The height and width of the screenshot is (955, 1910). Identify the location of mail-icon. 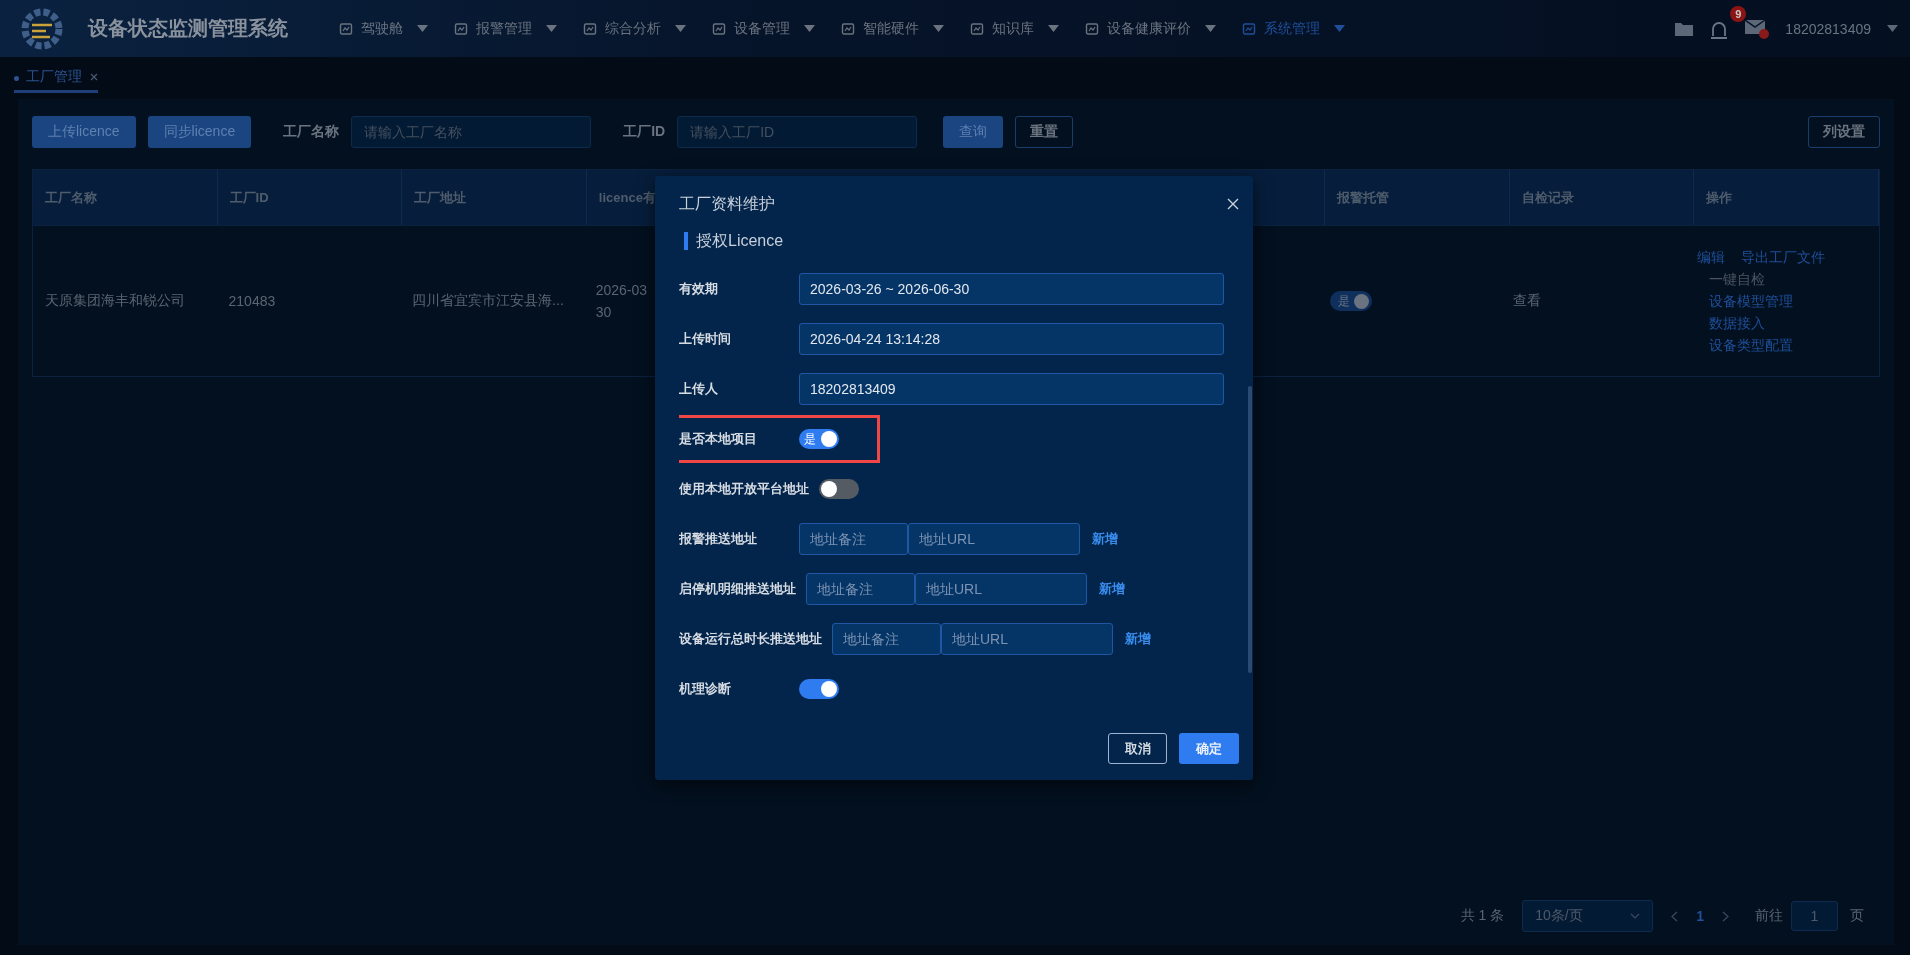
(1757, 28).